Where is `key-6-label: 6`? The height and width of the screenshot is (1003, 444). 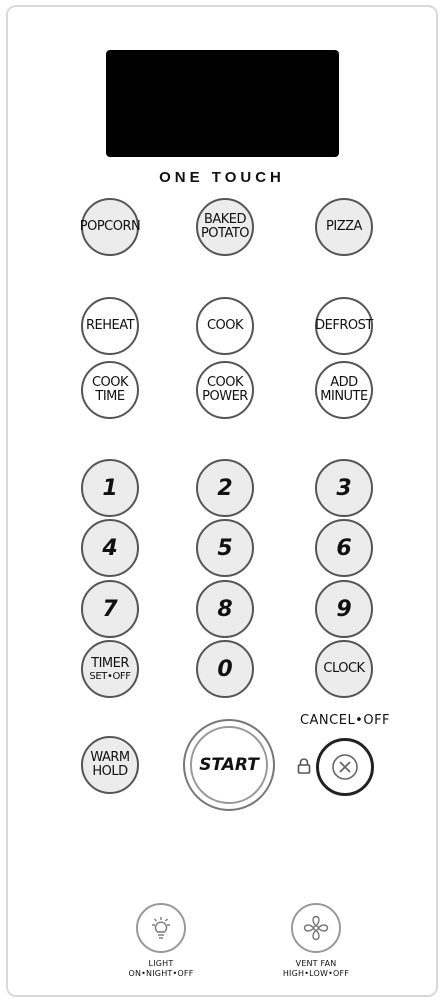 key-6-label: 6 is located at coordinates (344, 548).